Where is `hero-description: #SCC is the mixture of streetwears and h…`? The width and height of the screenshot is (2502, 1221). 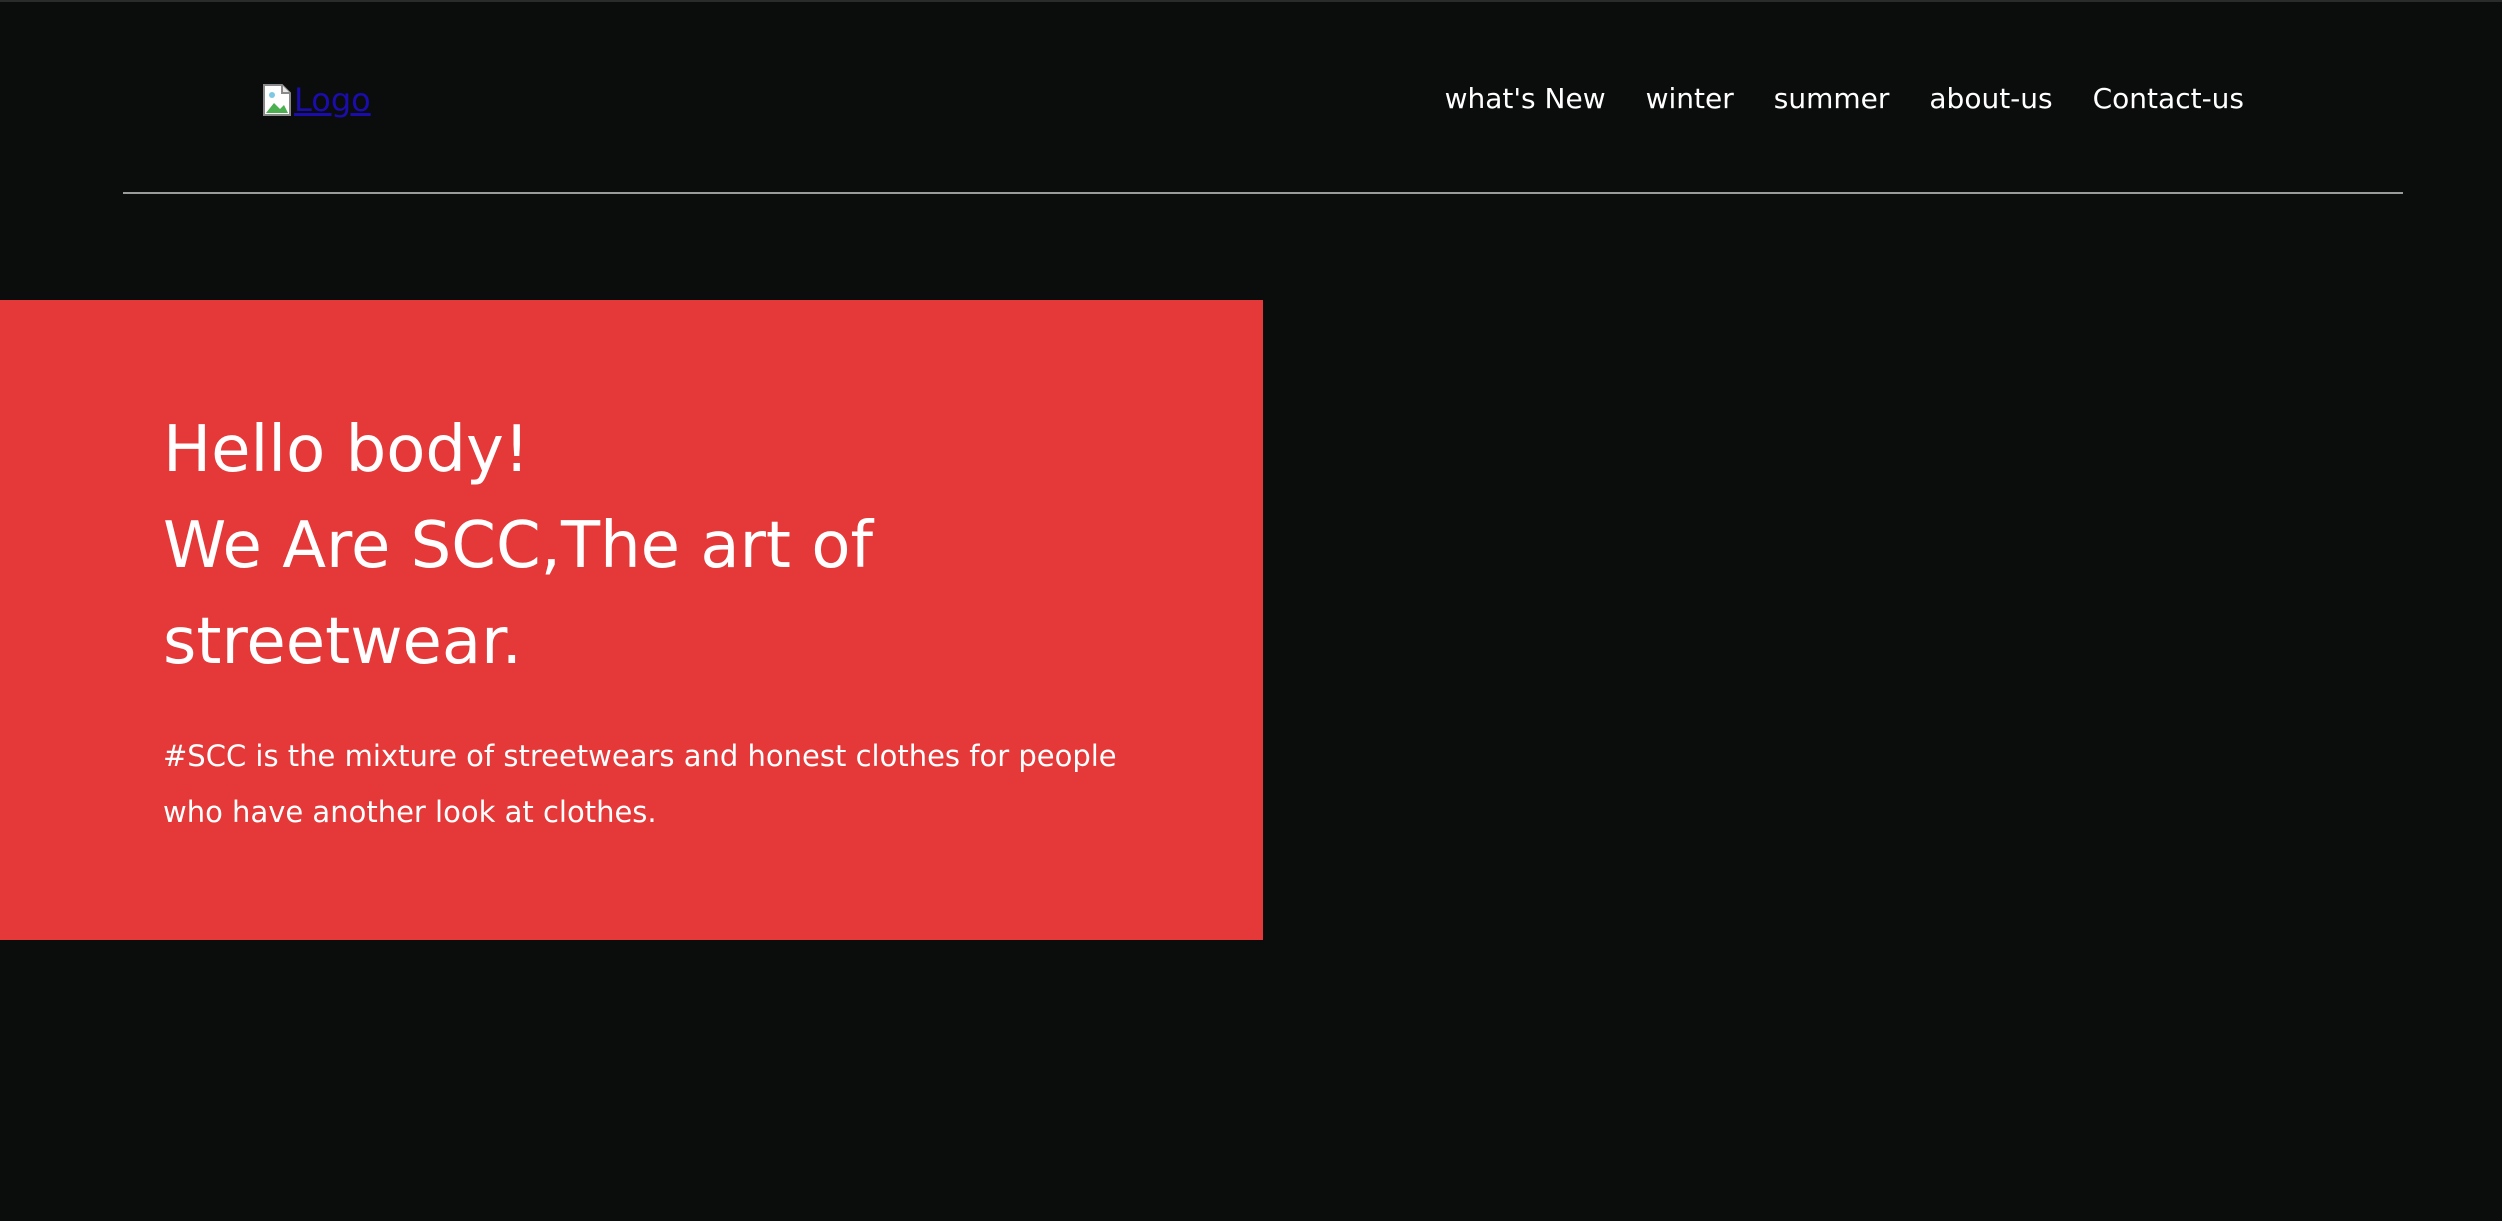
hero-description: #SCC is the mixture of streetwears and h… is located at coordinates (640, 784).